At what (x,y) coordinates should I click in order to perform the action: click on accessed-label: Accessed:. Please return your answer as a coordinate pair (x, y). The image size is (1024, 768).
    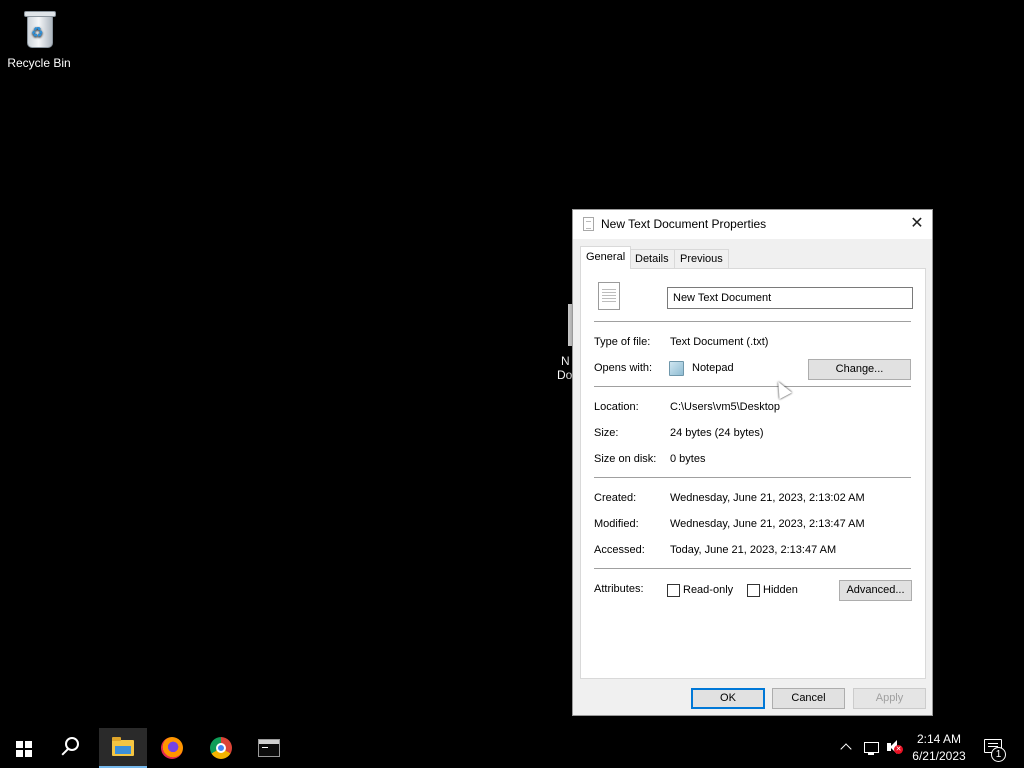
    Looking at the image, I should click on (619, 550).